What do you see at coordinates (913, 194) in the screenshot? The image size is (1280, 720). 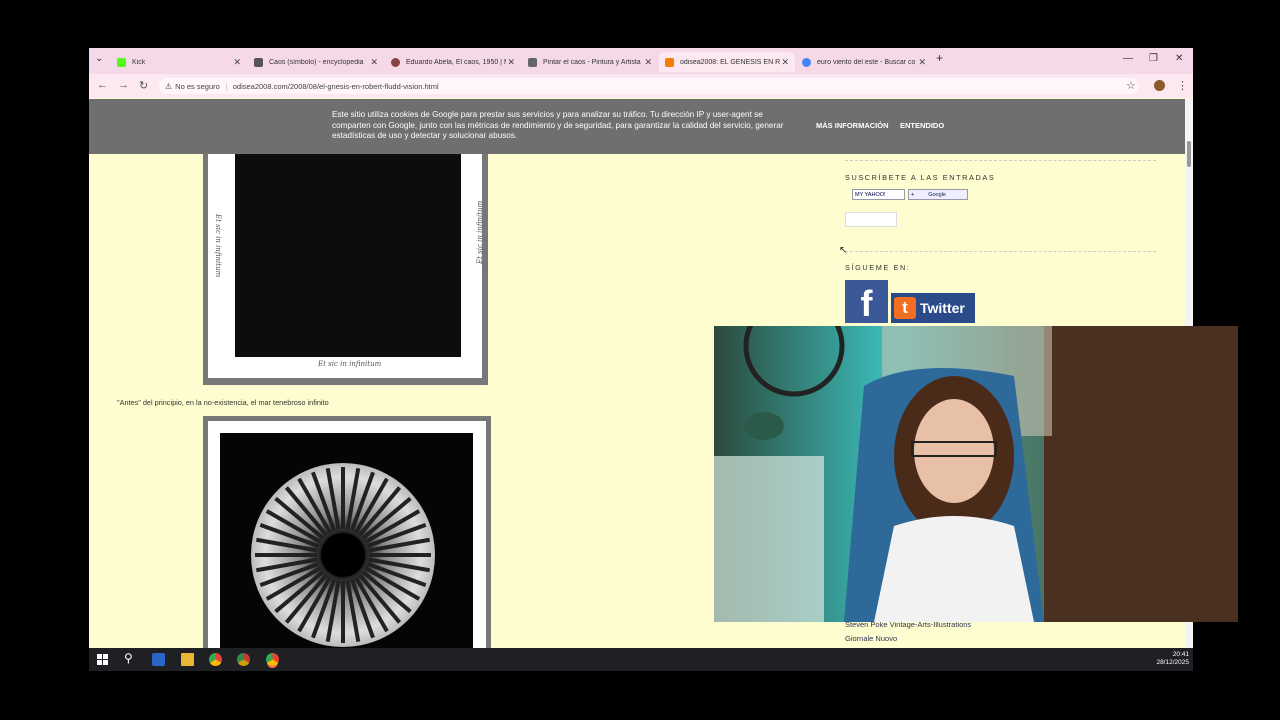 I see `plus-icon: +` at bounding box center [913, 194].